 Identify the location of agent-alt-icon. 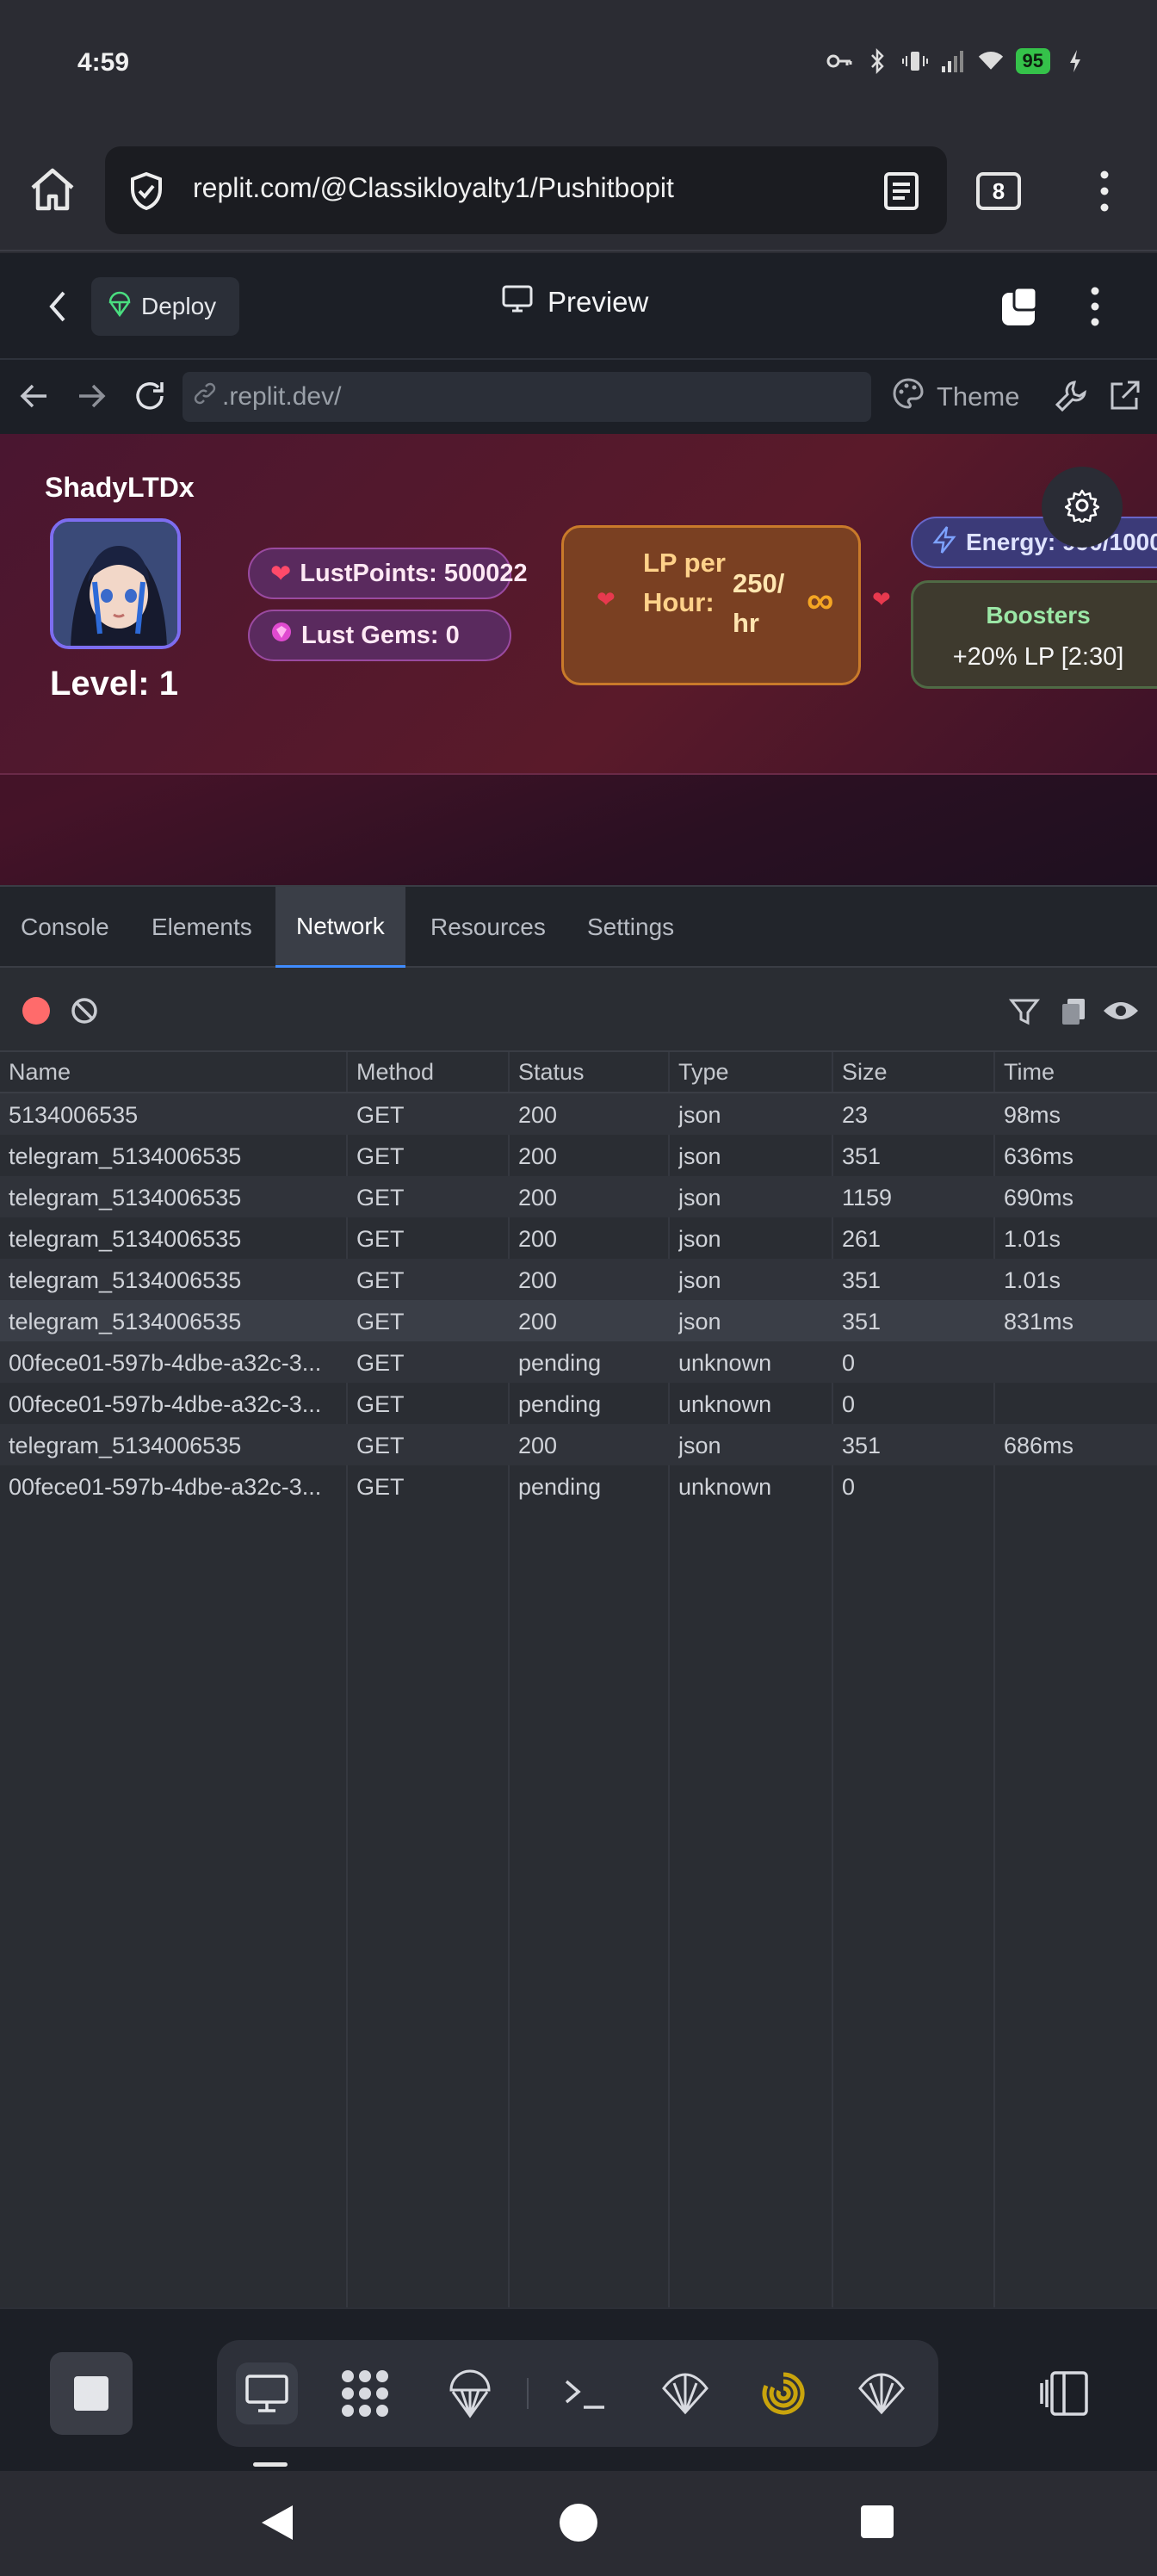
(882, 2393).